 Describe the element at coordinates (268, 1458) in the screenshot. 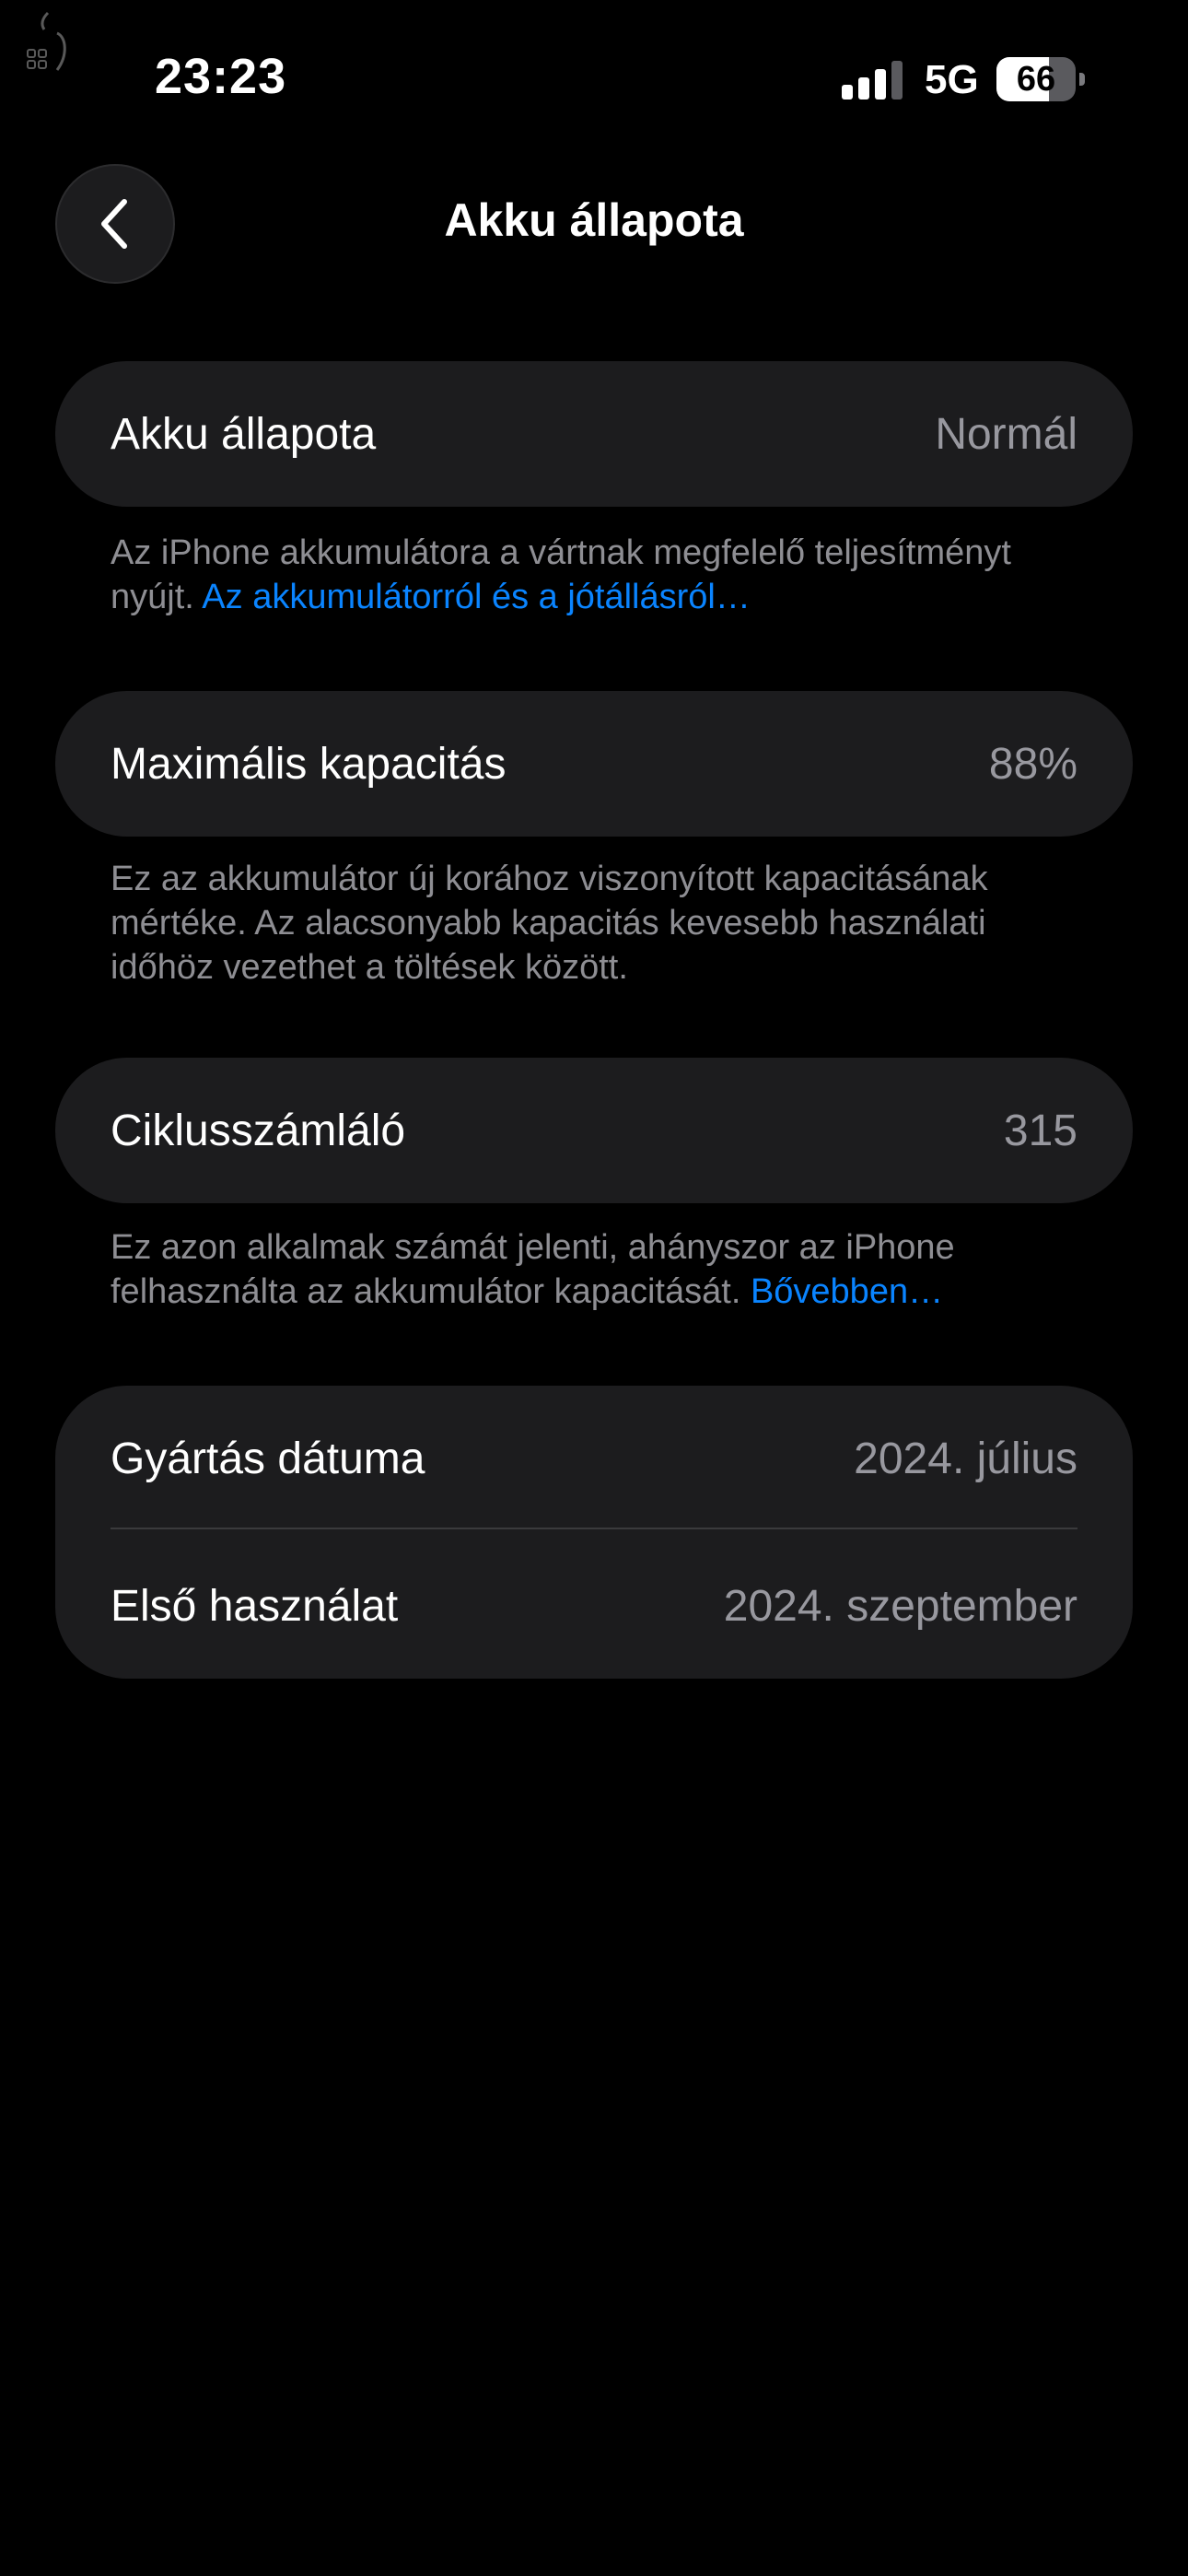

I see `manufacture-date-label: Gyártás dátuma` at that location.